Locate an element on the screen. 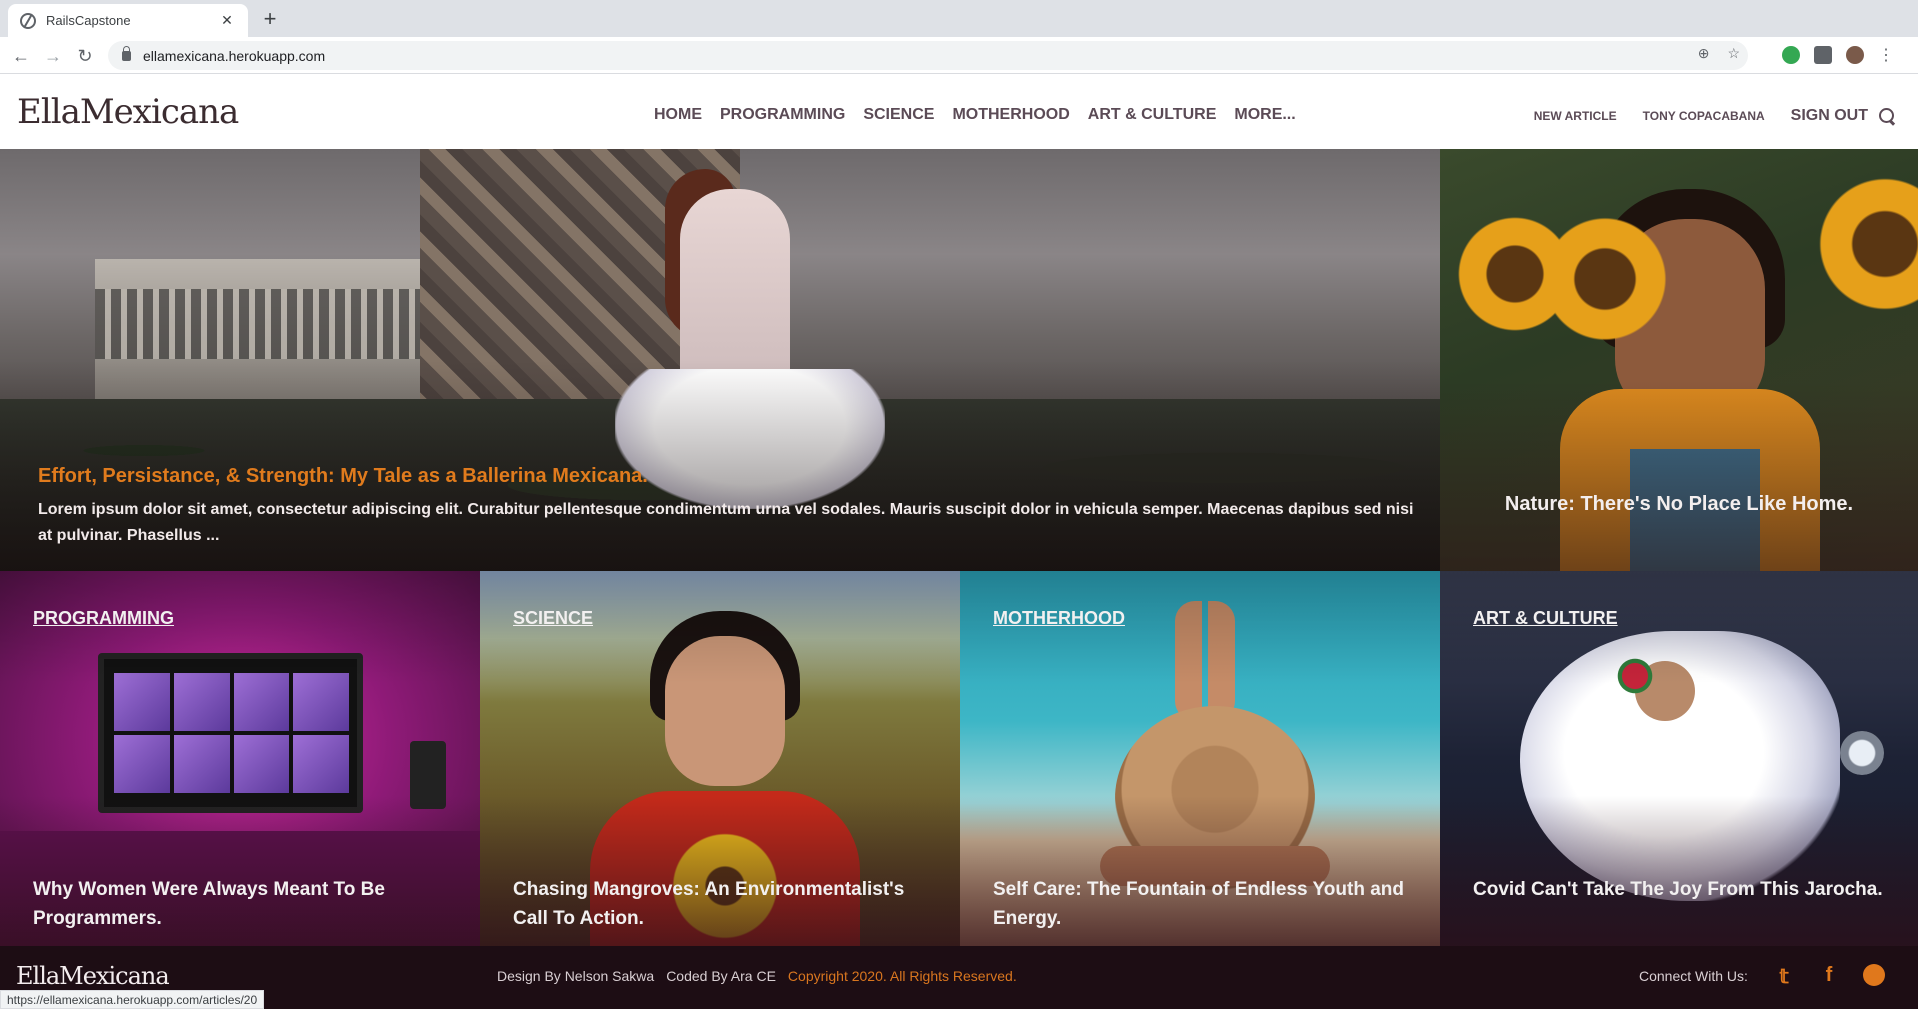 This screenshot has height=1009, width=1918. browser-tab: RailsCapstone ✕ is located at coordinates (128, 20).